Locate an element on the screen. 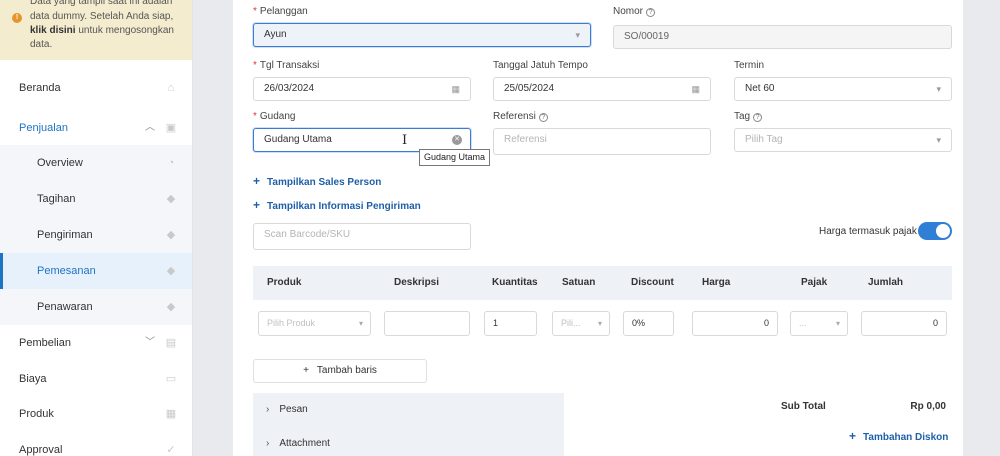 This screenshot has height=456, width=1000. toggle-knob is located at coordinates (943, 231).